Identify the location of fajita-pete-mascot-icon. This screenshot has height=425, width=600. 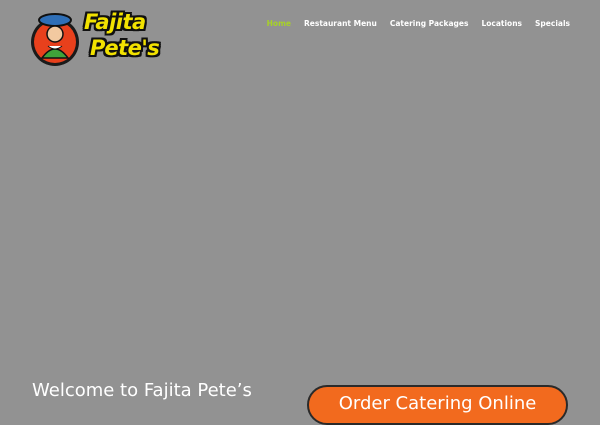
(55, 39).